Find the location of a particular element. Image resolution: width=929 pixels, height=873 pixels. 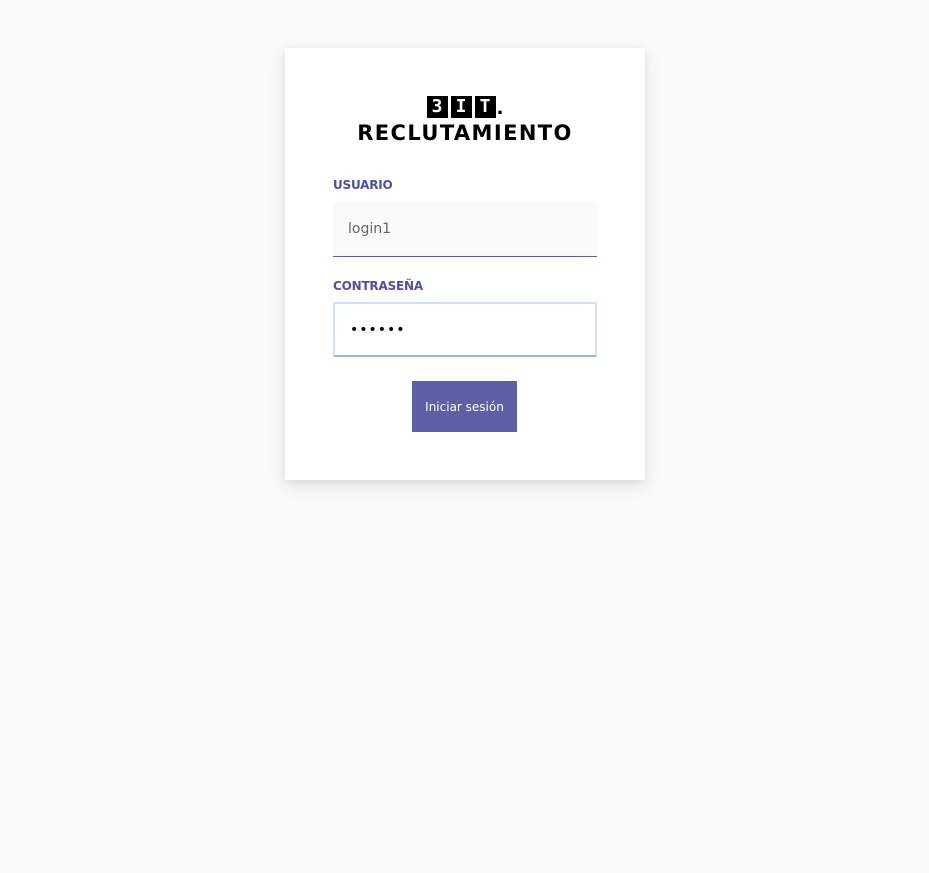

logo-char-i: I is located at coordinates (461, 107).